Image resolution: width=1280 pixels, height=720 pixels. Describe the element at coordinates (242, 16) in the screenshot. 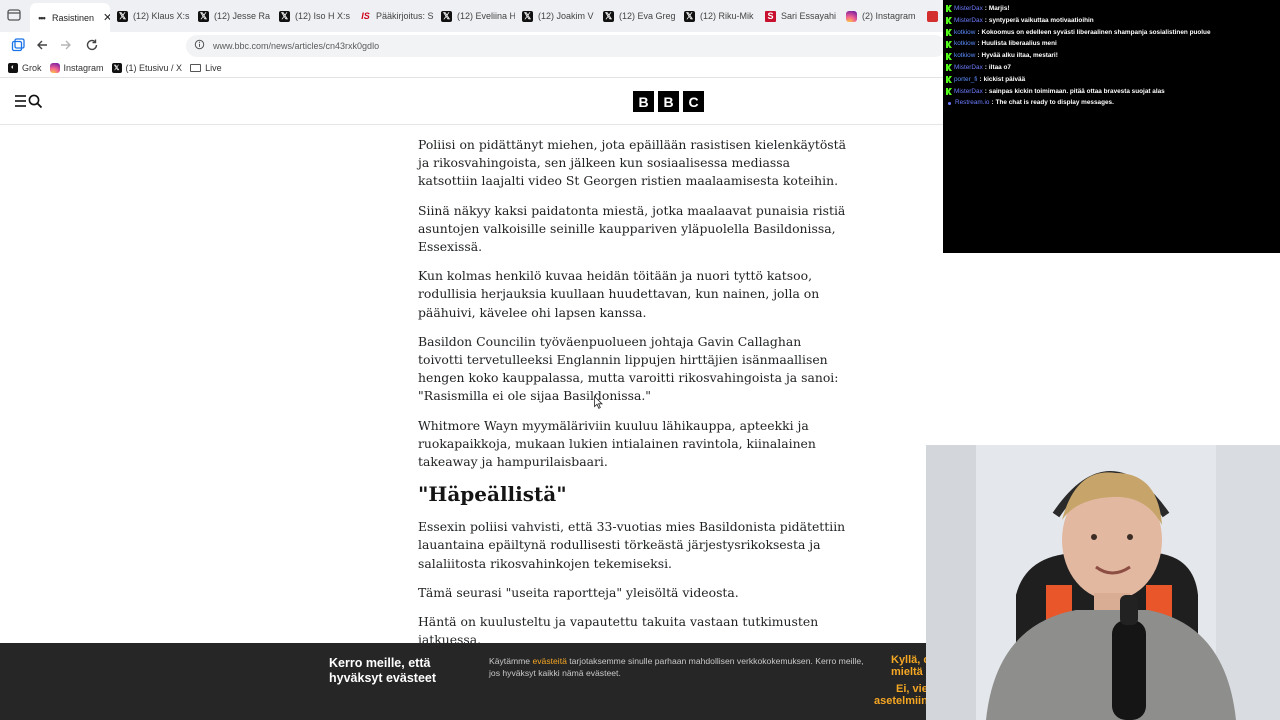

I see `tab-title: (12) Jesse Ra` at that location.